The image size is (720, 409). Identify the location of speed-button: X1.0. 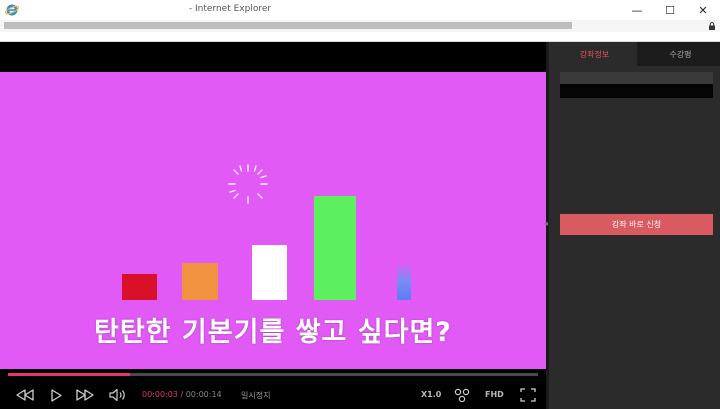
(431, 394).